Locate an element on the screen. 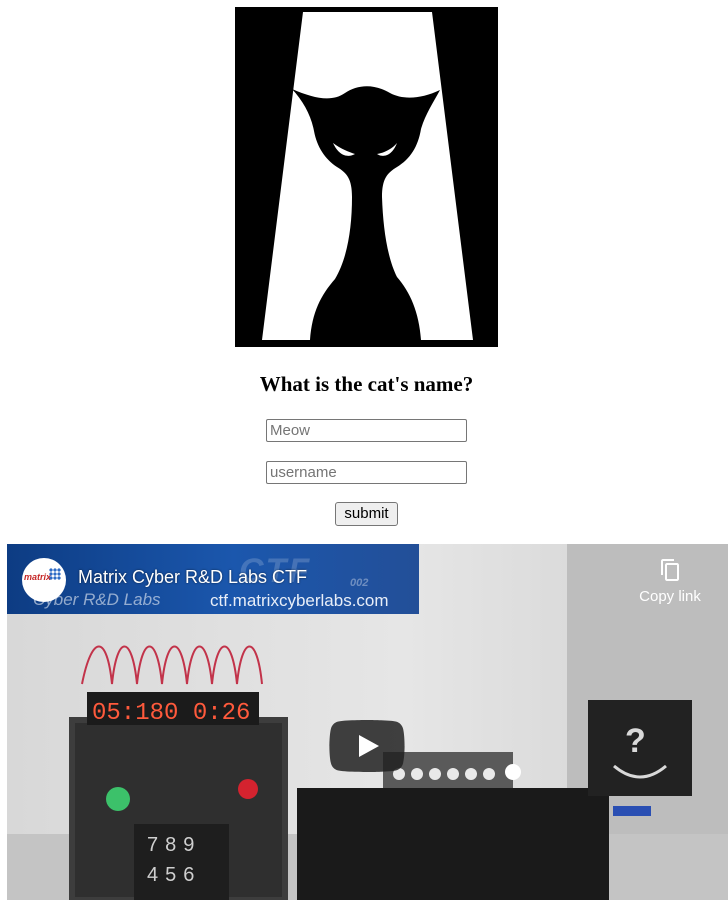 This screenshot has height=900, width=728. question-heading: What is the cat's name? is located at coordinates (366, 384).